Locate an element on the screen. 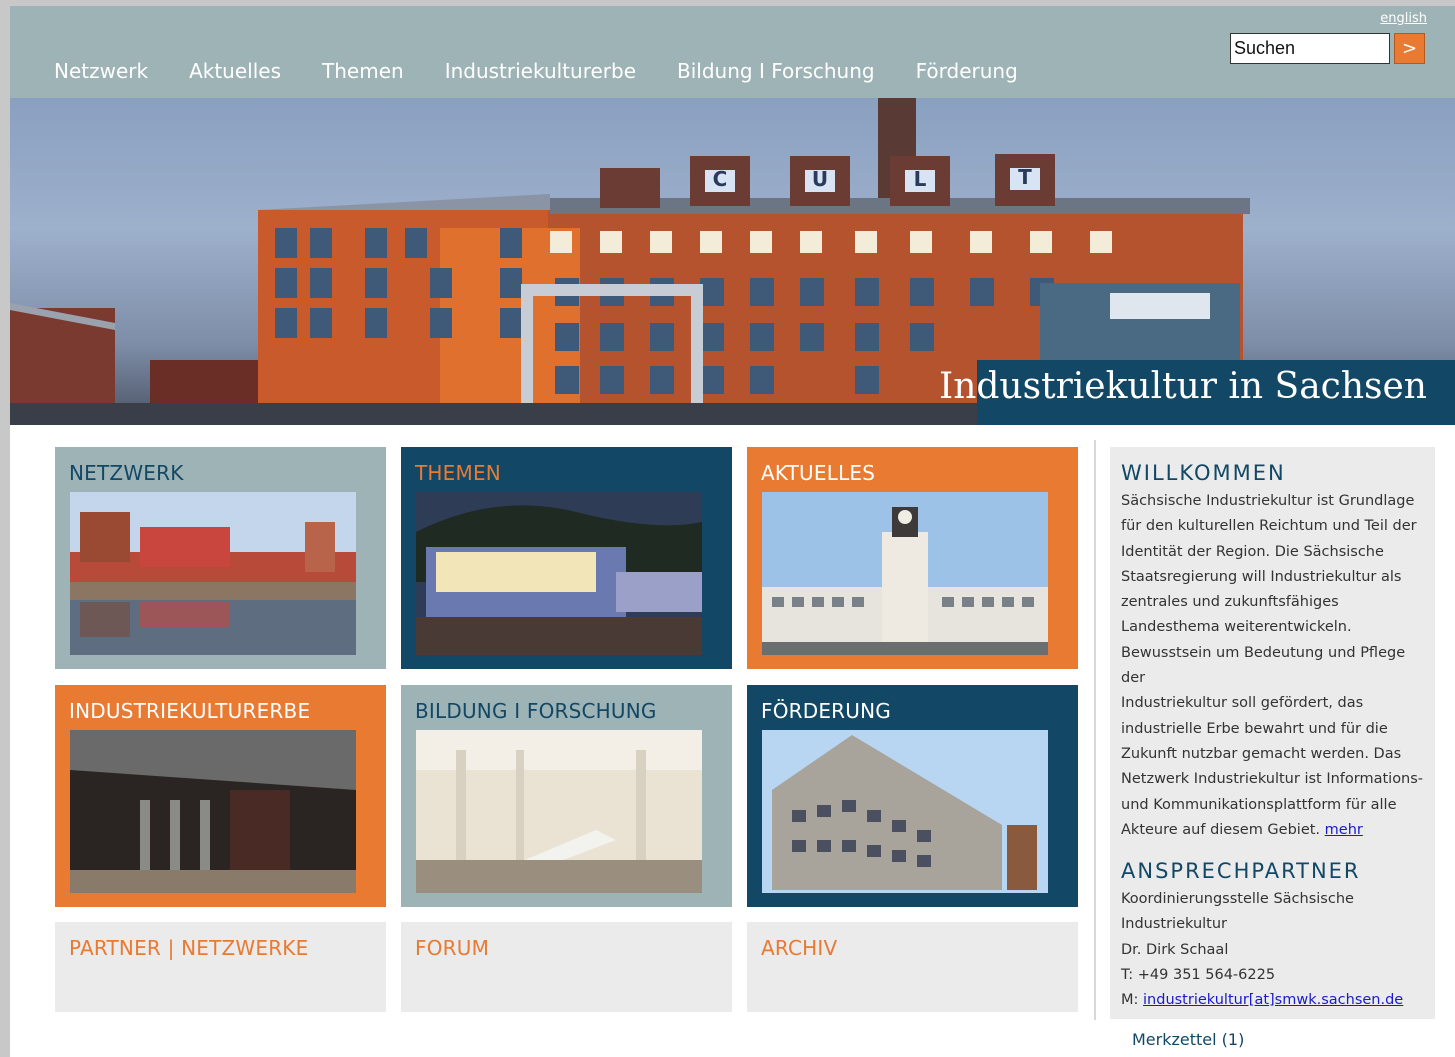 The image size is (1455, 1057). tile-forum-title: FORUM is located at coordinates (452, 948).